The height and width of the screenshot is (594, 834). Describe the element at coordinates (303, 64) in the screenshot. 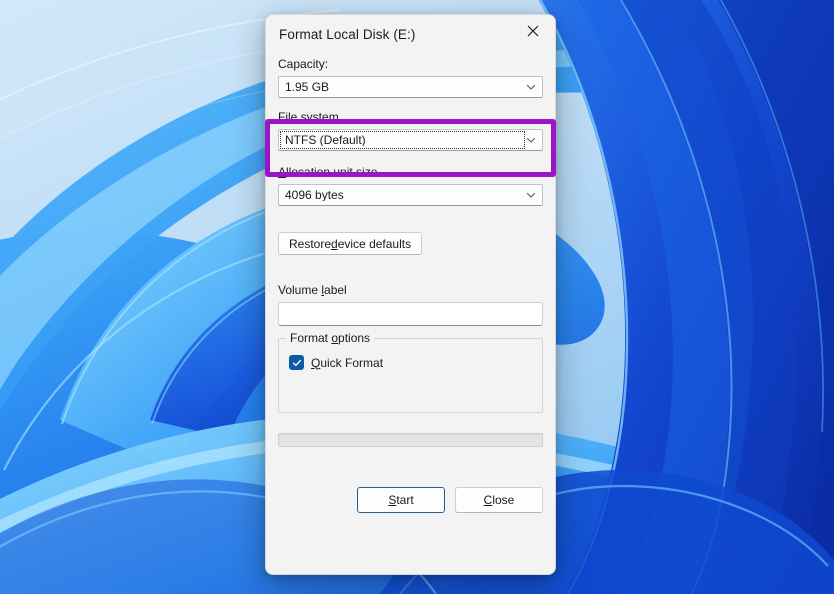

I see `capacity-label: Capacity:` at that location.